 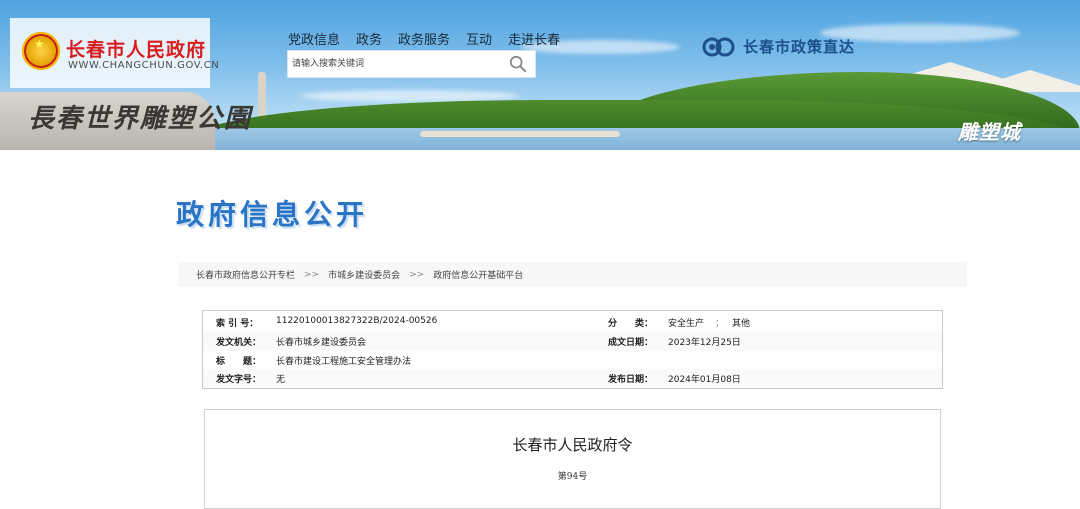 I want to click on published-date-value: 2024年01月08日, so click(x=704, y=380).